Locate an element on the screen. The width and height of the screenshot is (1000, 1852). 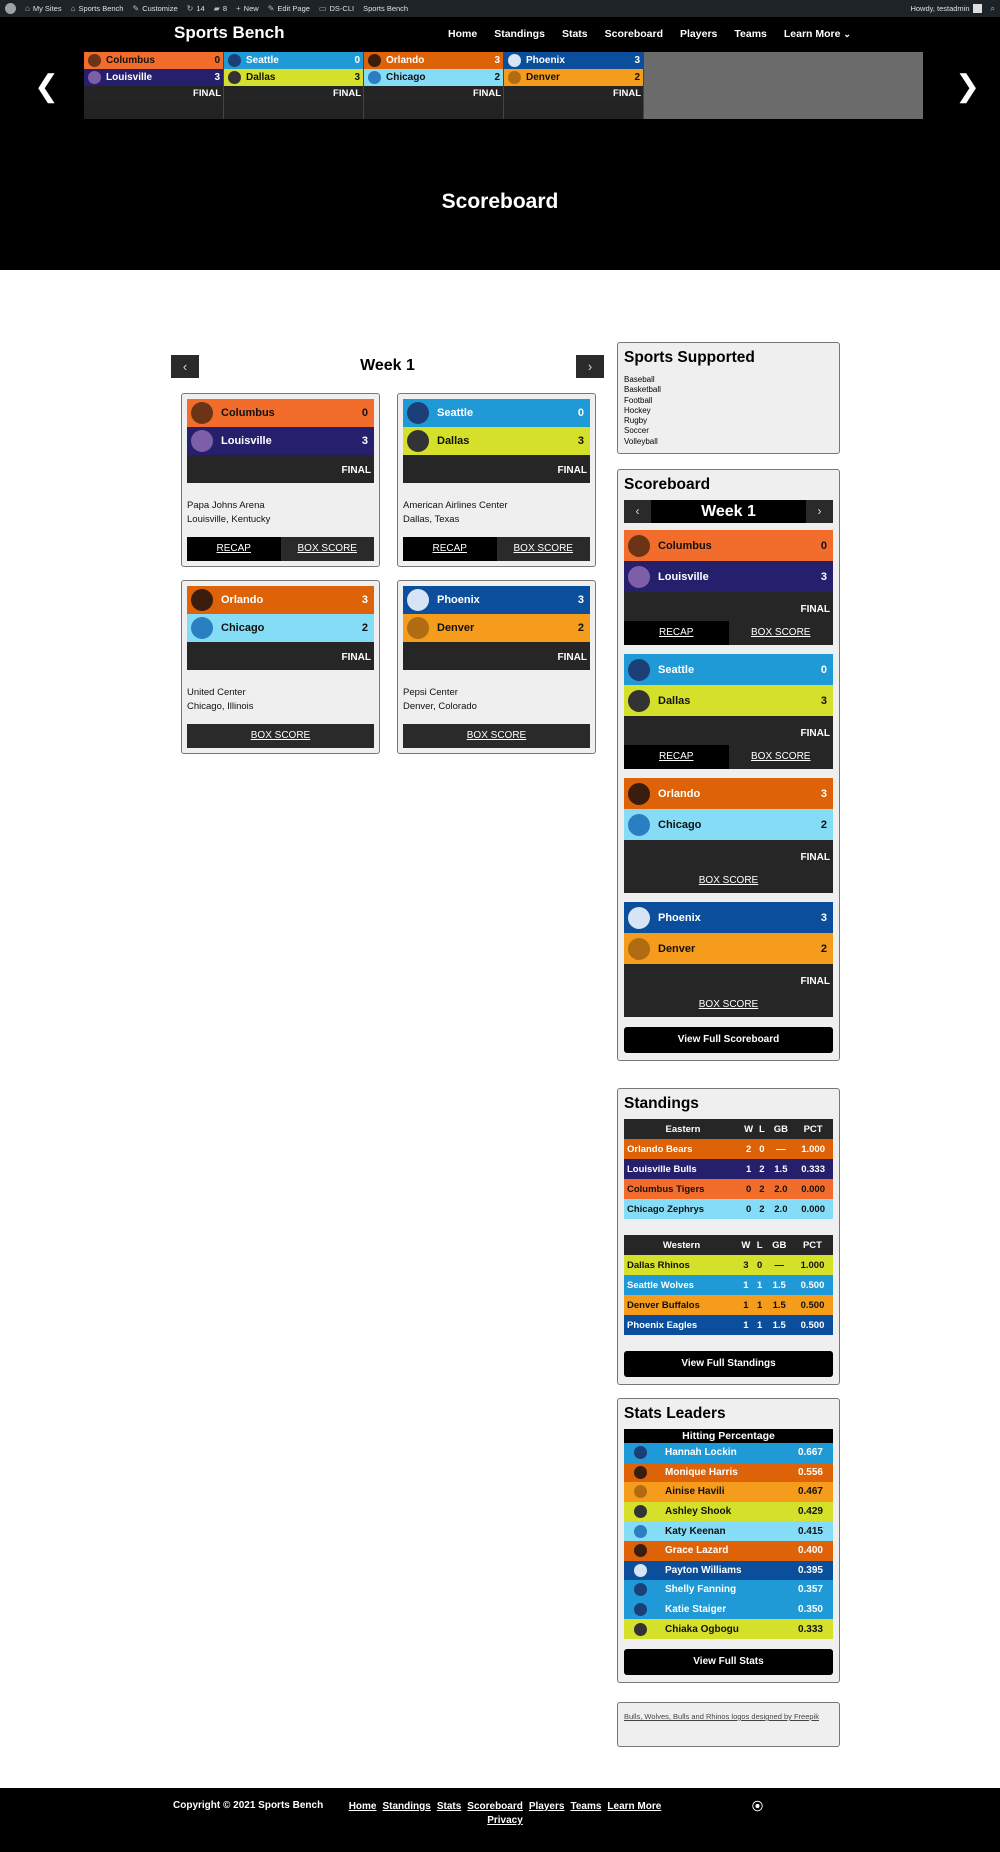
widget-prev-week-button: ‹ is located at coordinates (637, 511).